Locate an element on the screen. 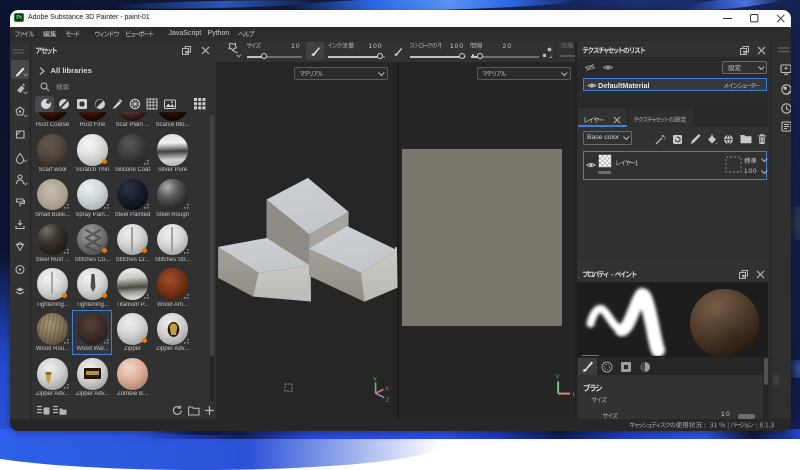 This screenshot has height=470, width=800. svg-text: V is located at coordinates (558, 378).